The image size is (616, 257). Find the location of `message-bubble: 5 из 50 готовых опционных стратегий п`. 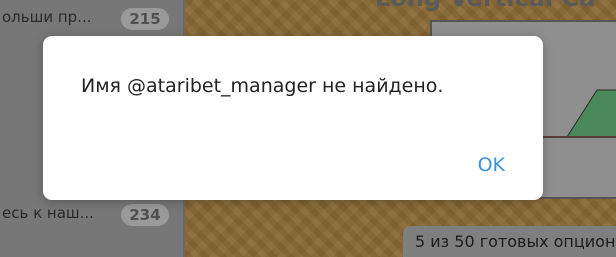

message-bubble: 5 из 50 готовых опционных стратегий п is located at coordinates (509, 241).